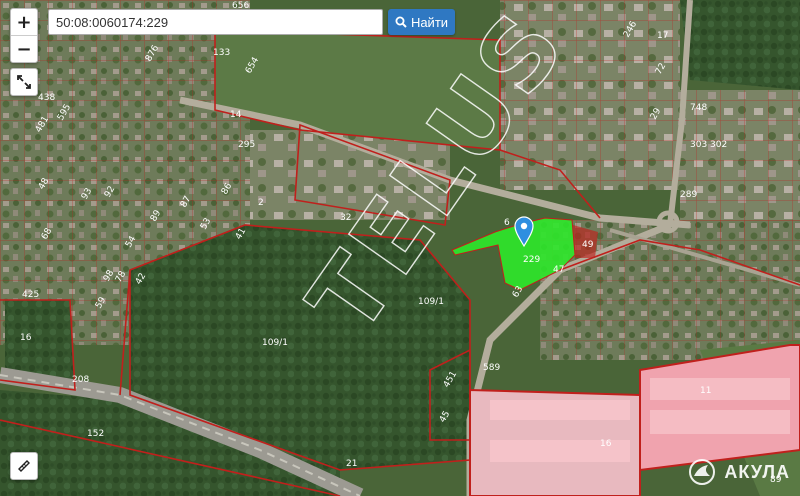  What do you see at coordinates (558, 270) in the screenshot?
I see `parcel-number-label: 47` at bounding box center [558, 270].